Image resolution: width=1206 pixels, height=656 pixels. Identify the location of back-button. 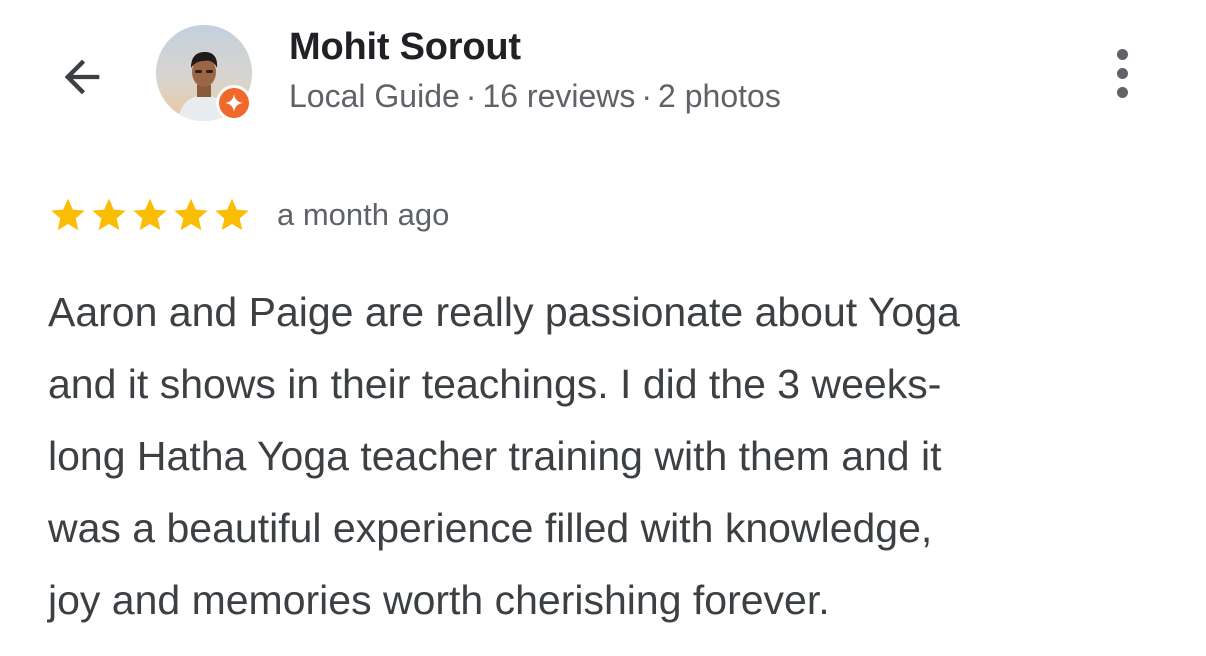
(82, 77).